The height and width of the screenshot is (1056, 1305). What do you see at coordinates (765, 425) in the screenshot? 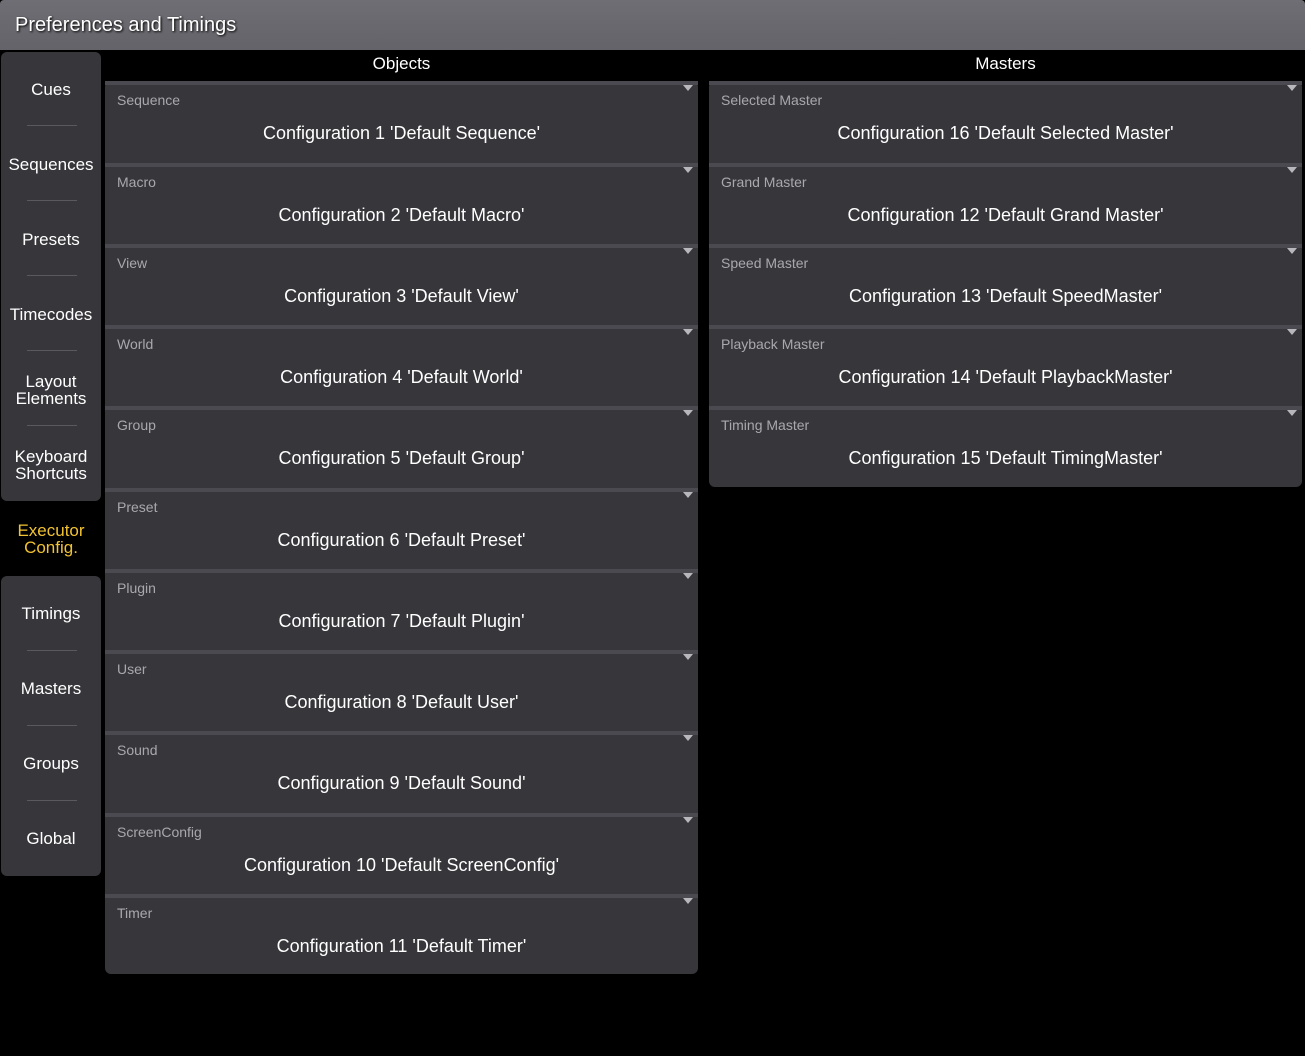
I see `config-item-label: Timing Master` at bounding box center [765, 425].